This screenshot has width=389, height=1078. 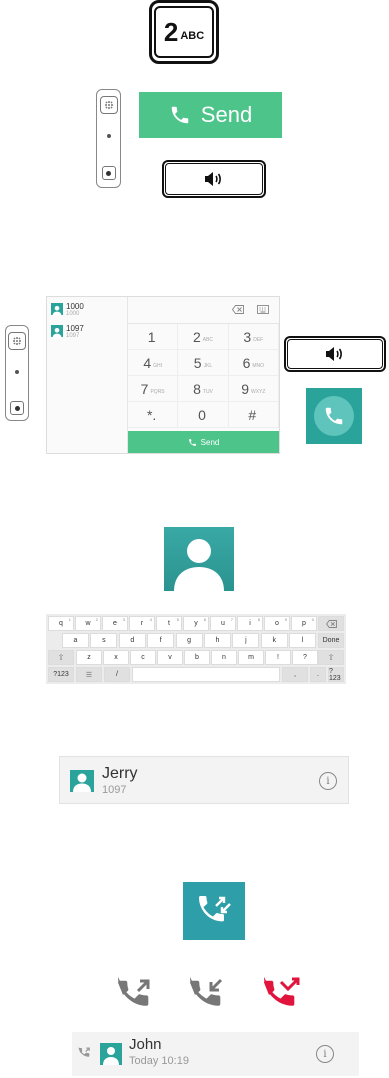 I want to click on dial-key: 7 PQRS, so click(x=153, y=389).